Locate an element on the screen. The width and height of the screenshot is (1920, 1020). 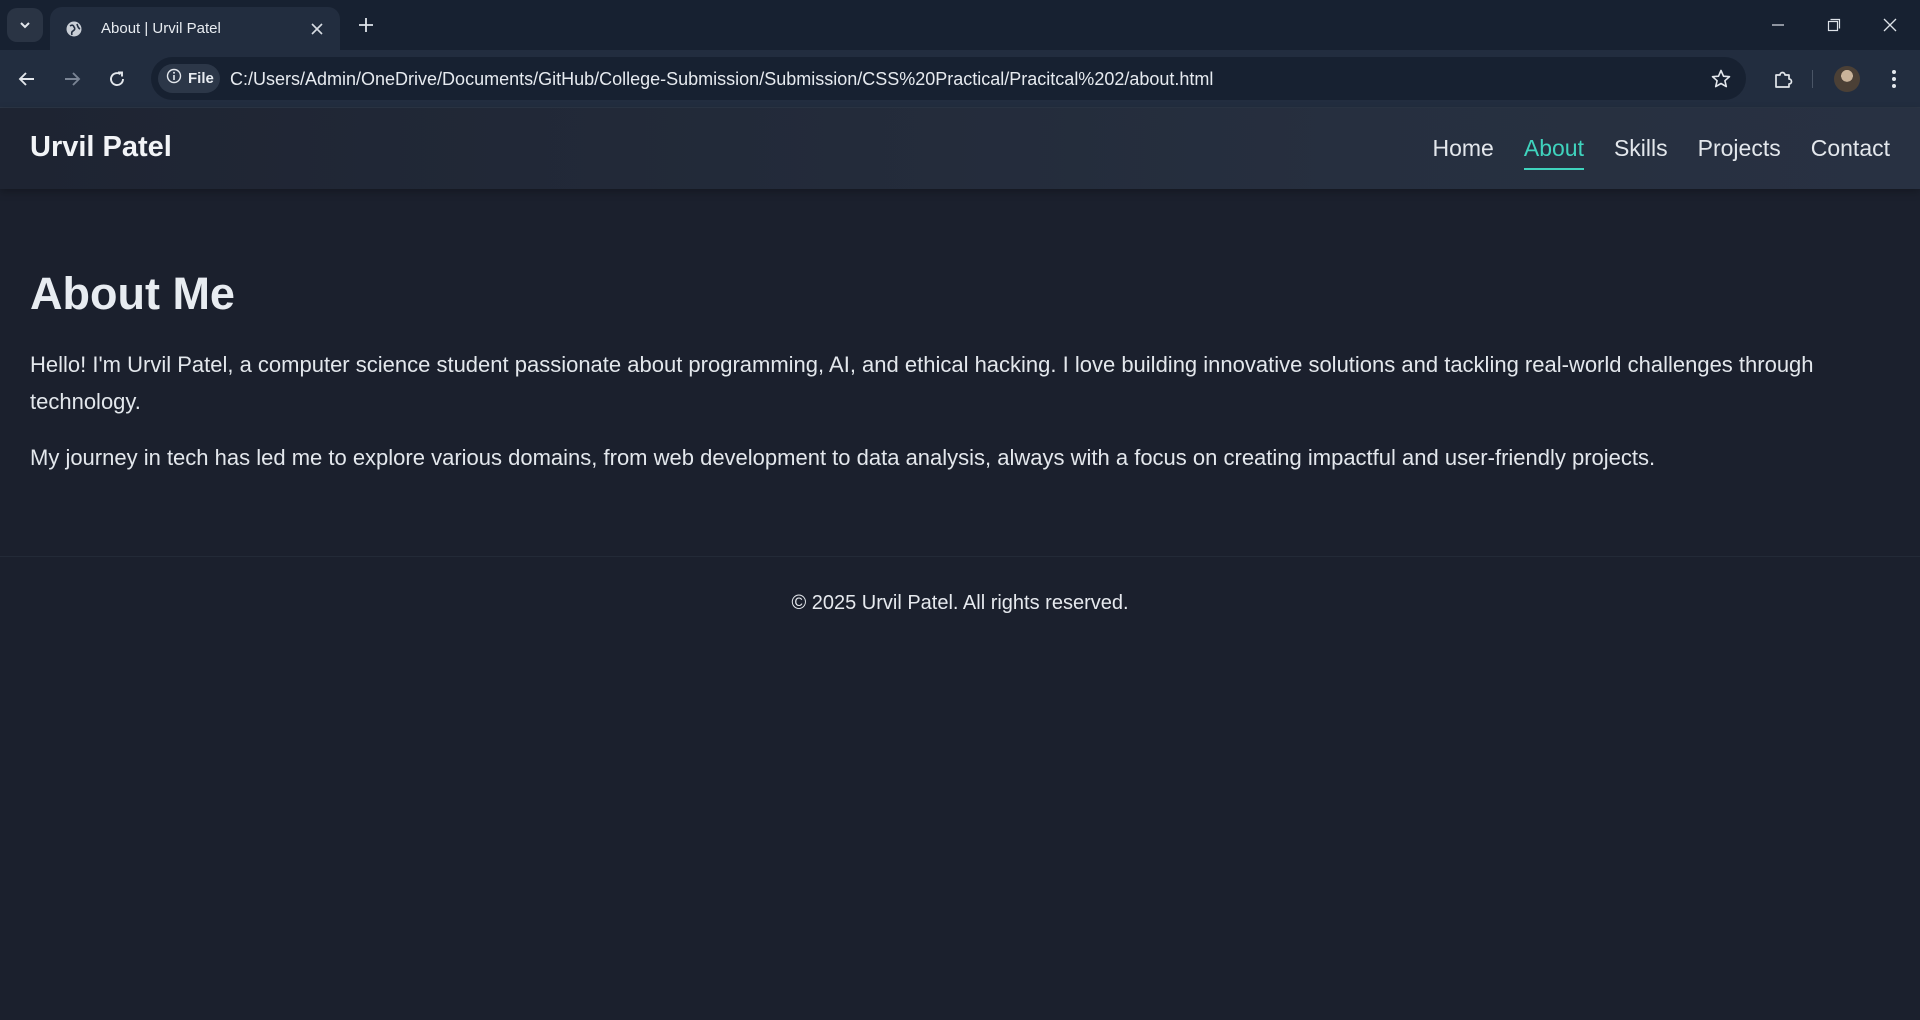
nav-link-home: Home is located at coordinates (1463, 152).